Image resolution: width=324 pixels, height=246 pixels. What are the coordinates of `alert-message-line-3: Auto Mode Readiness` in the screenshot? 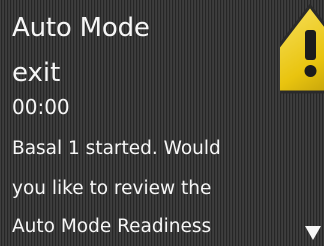 It's located at (112, 226).